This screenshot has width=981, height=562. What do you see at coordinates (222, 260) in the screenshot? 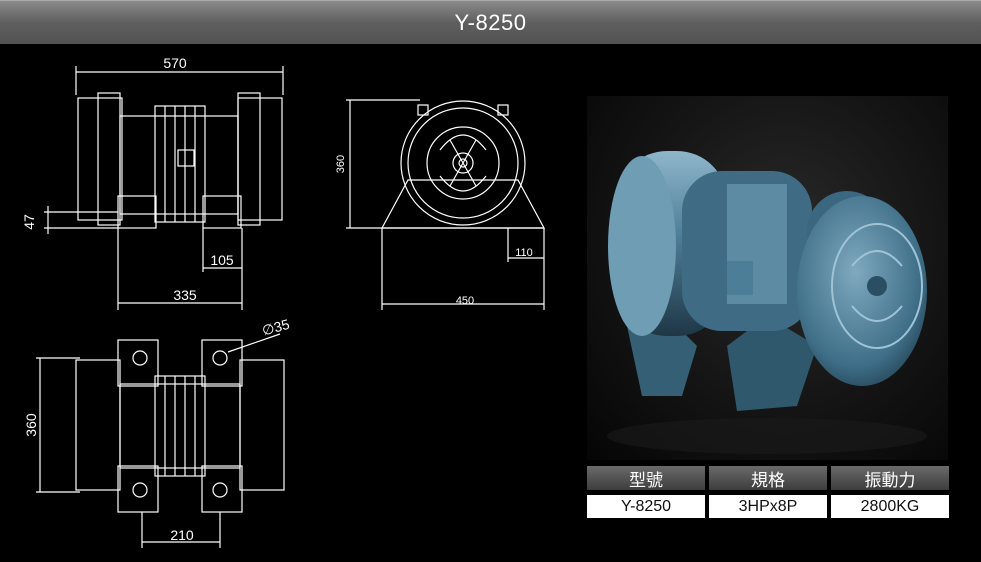
I see `dim-105: 105` at bounding box center [222, 260].